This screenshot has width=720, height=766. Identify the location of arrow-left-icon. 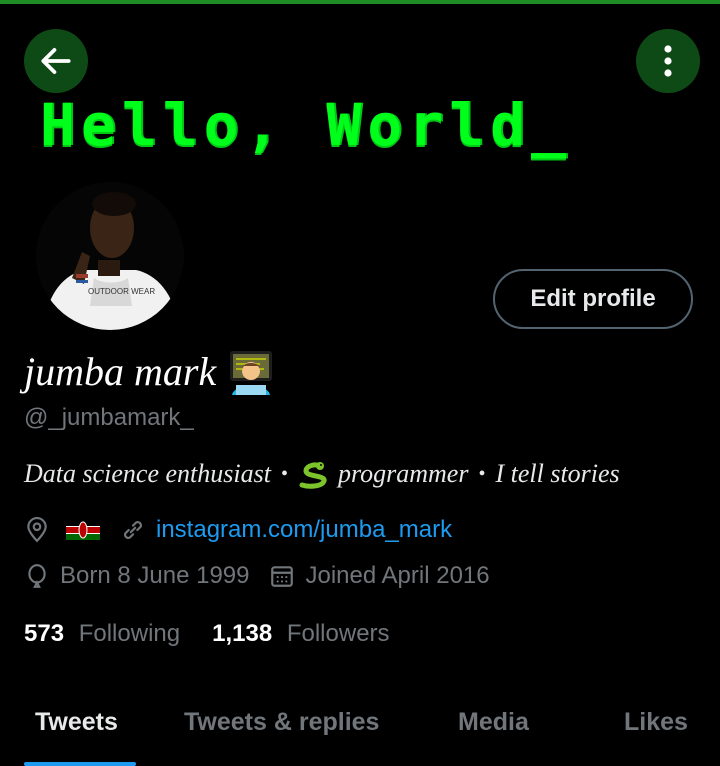
(56, 61).